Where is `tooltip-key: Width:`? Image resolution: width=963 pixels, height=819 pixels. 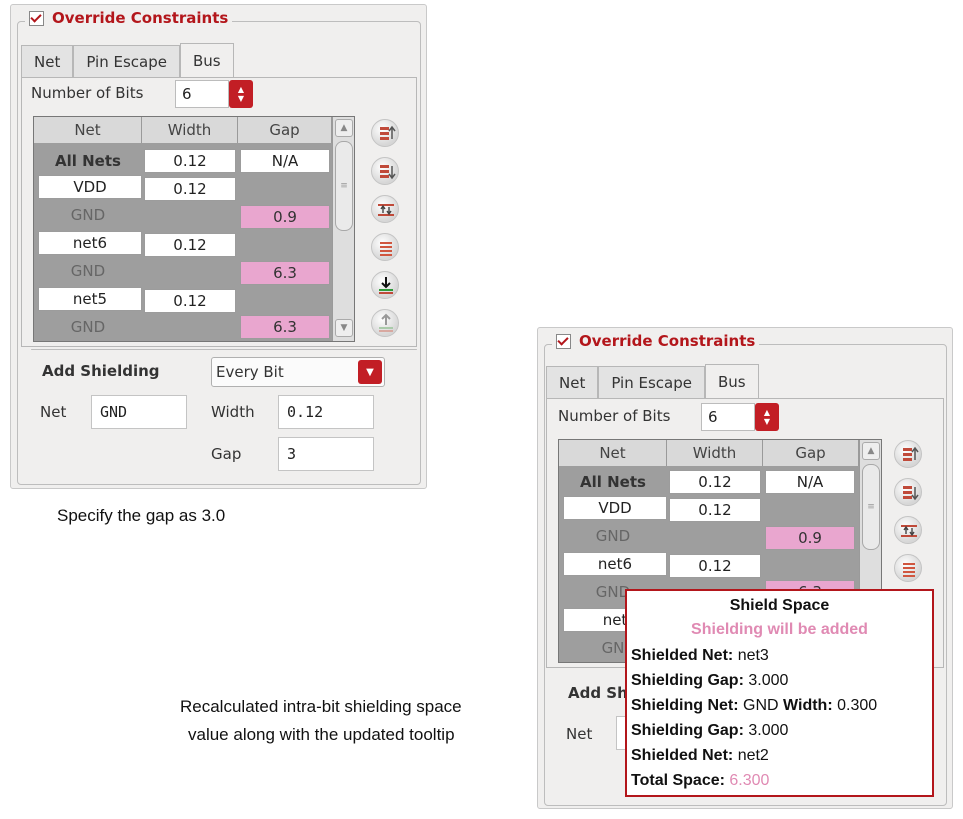 tooltip-key: Width: is located at coordinates (808, 705).